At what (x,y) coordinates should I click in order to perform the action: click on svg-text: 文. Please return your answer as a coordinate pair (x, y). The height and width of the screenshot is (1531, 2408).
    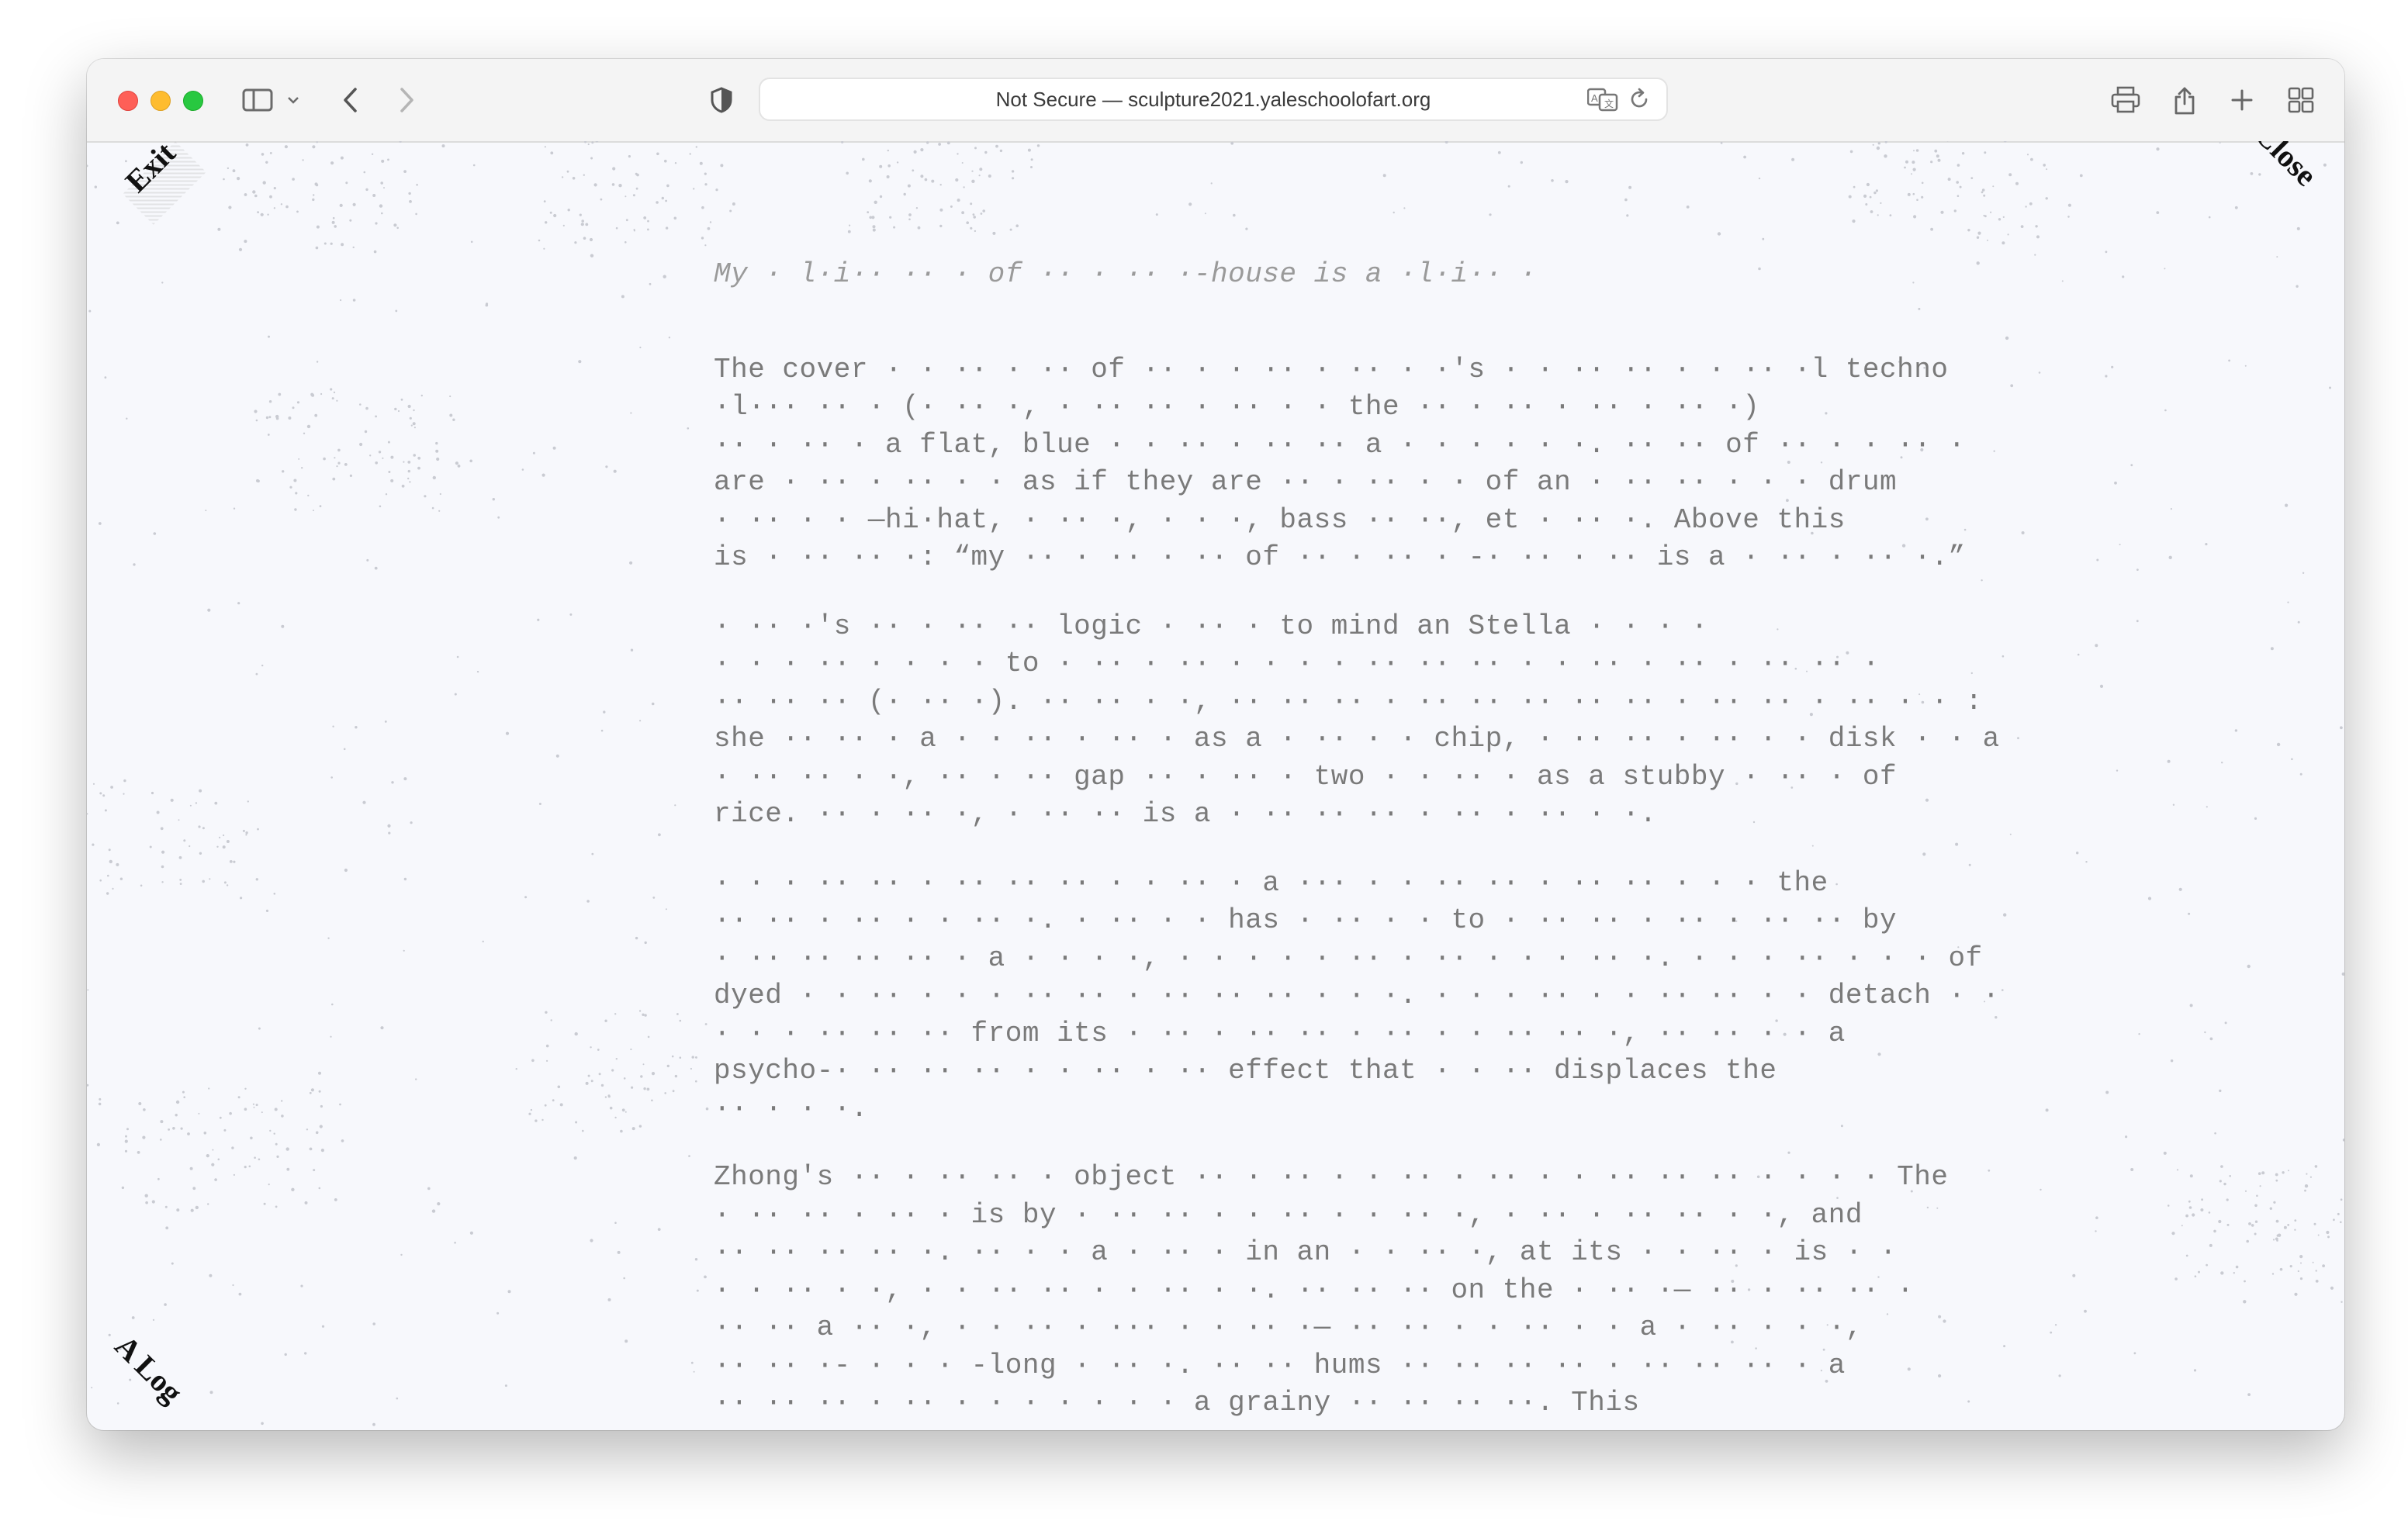
    Looking at the image, I should click on (1609, 103).